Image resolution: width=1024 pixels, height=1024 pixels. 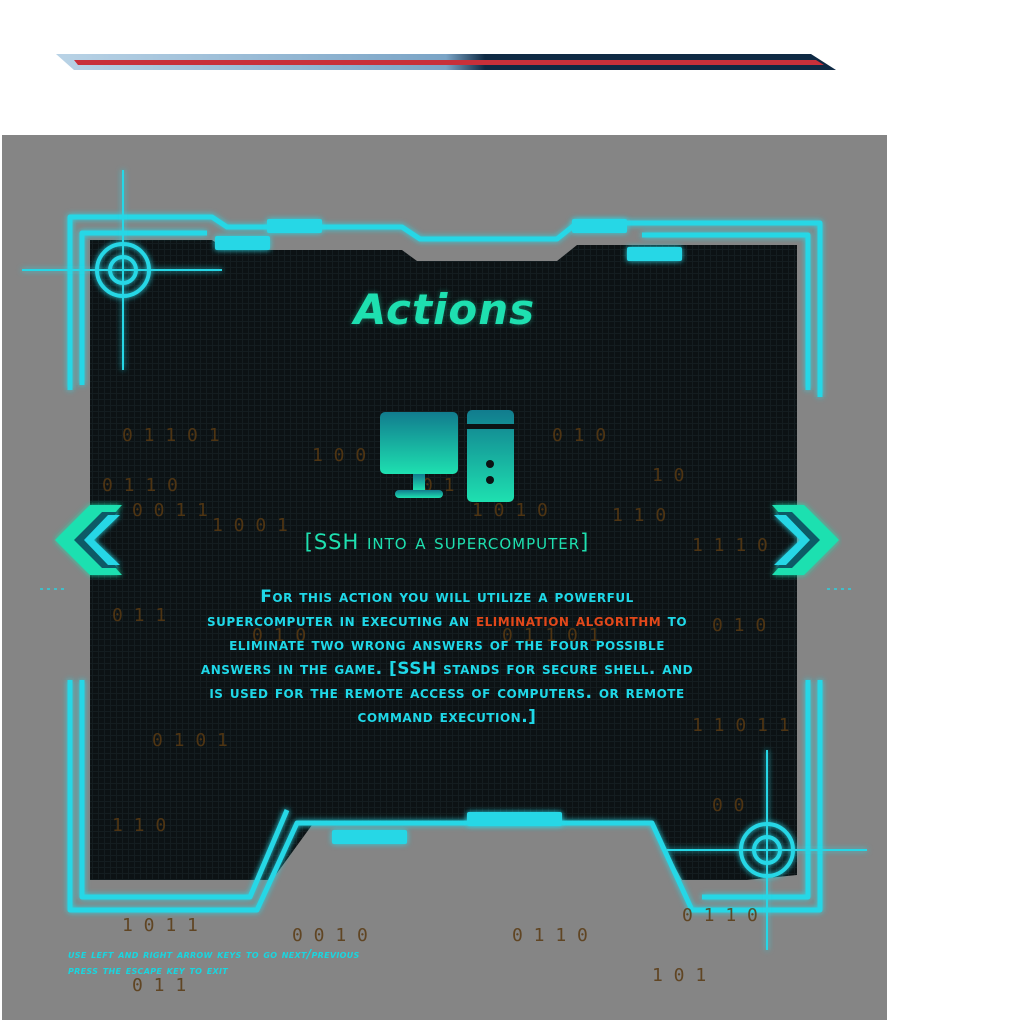 I want to click on top-banner, so click(x=446, y=62).